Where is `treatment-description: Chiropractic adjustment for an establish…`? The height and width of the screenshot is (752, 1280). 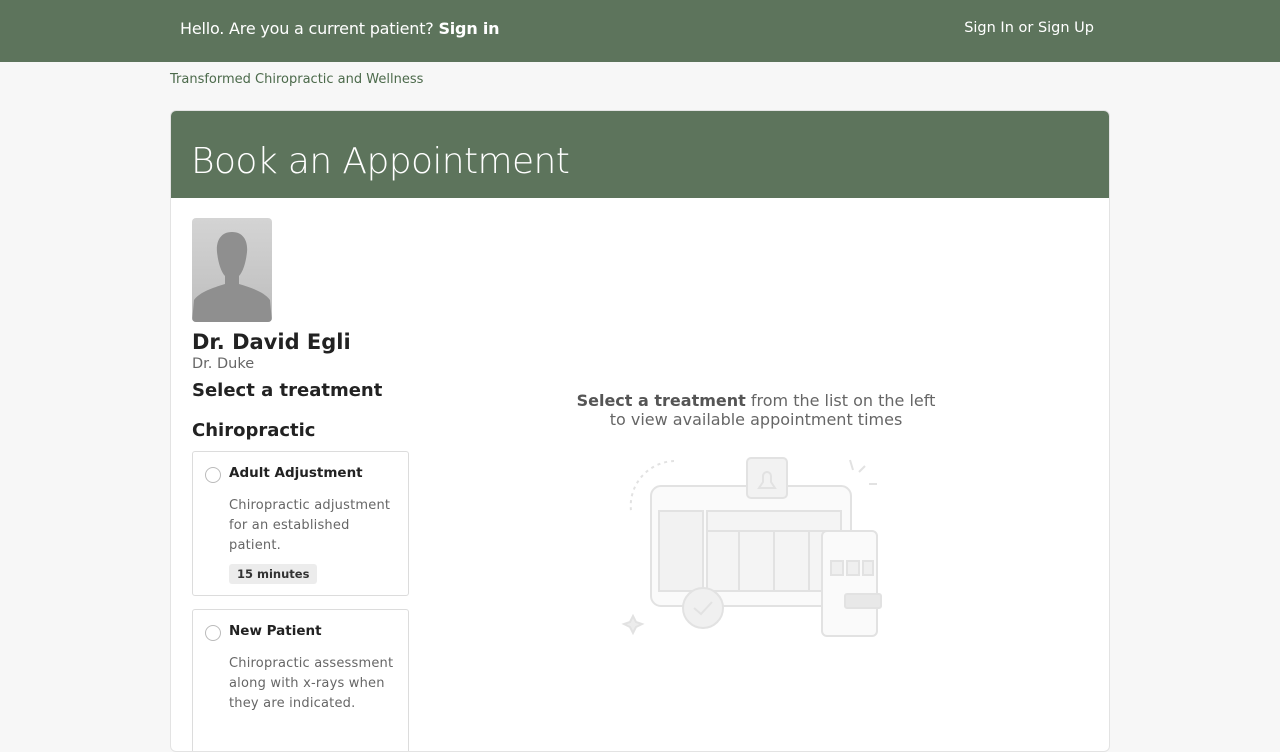
treatment-description: Chiropractic adjustment for an establish… is located at coordinates (310, 525).